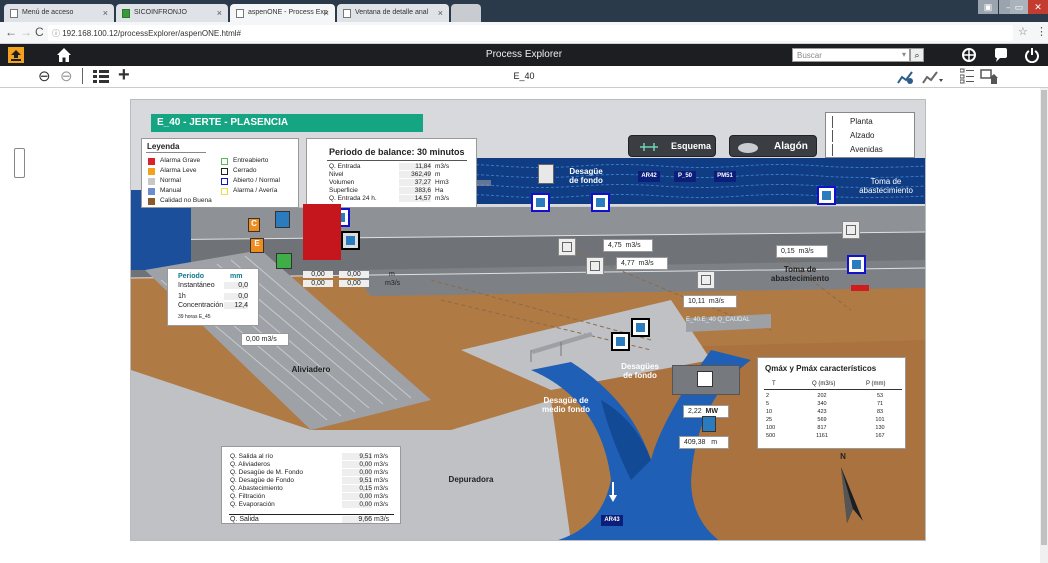 The height and width of the screenshot is (563, 1048). I want to click on tab-aspenone: aspenONE - Process Exp ×, so click(282, 13).